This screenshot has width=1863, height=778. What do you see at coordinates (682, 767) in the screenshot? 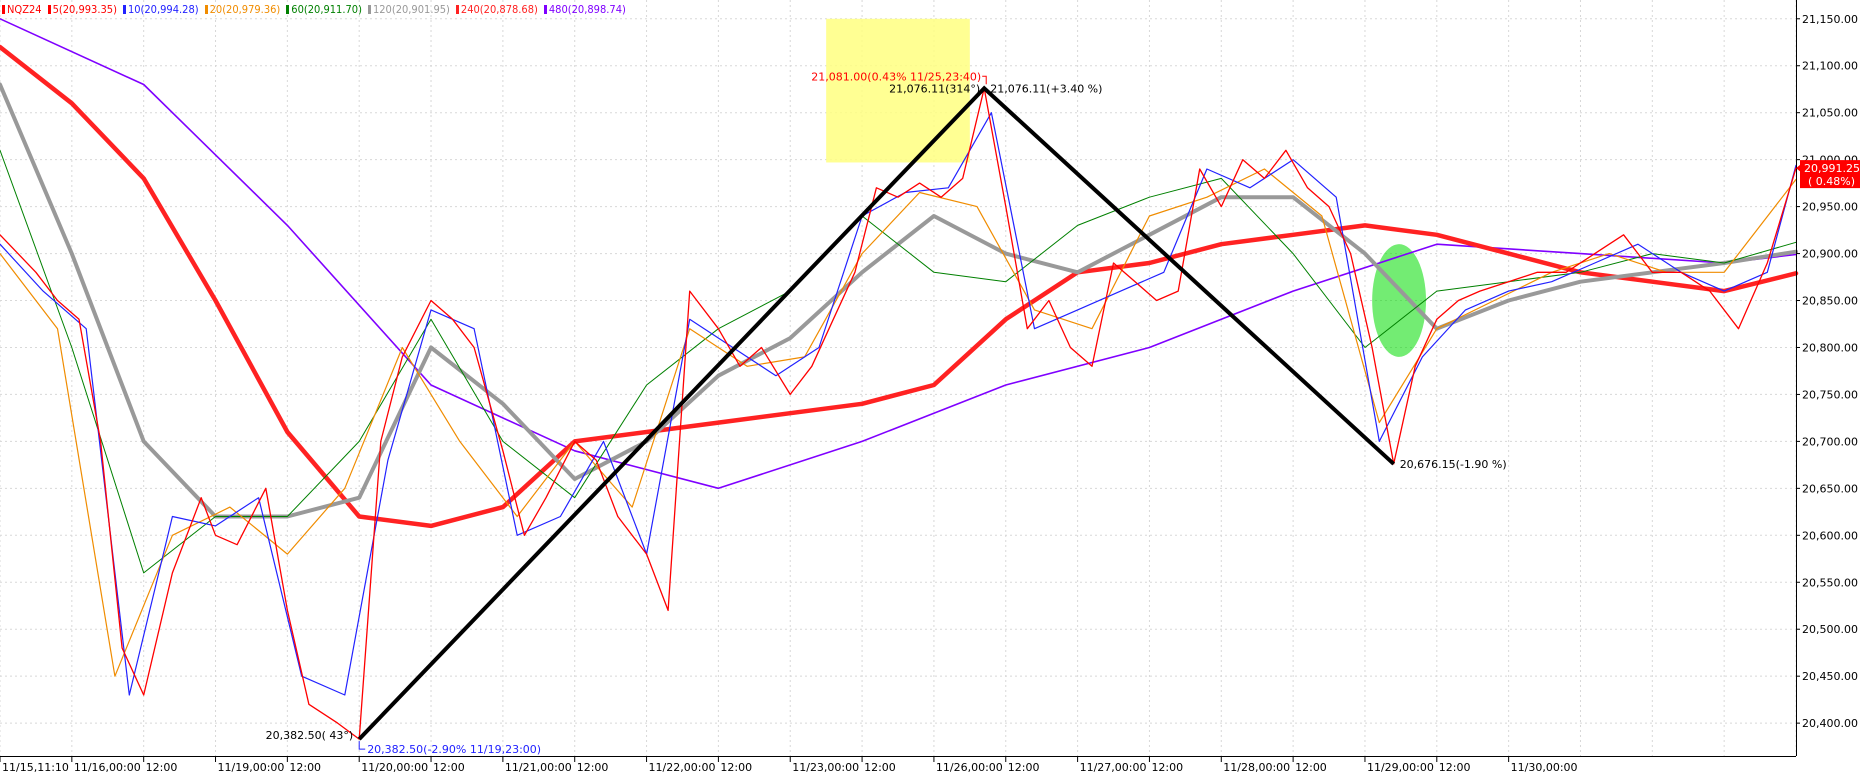
I see `x-tick-label: 11/22,00:00` at bounding box center [682, 767].